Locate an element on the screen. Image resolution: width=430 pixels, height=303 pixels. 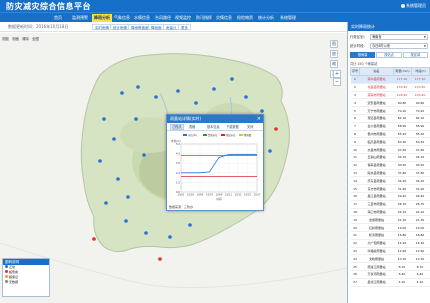
filter-value: 海南省 is located at coordinates (377, 36).